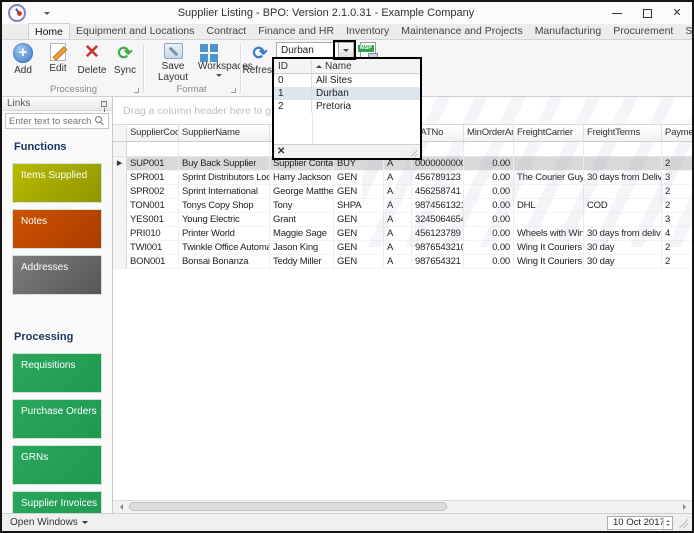  I want to click on scrollbar-thumb, so click(288, 506).